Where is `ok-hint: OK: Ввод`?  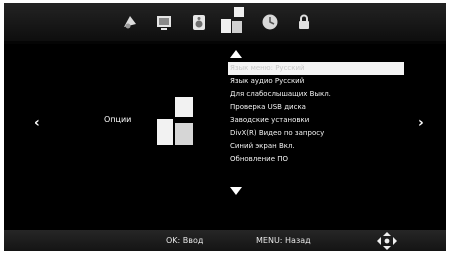 ok-hint: OK: Ввод is located at coordinates (185, 240).